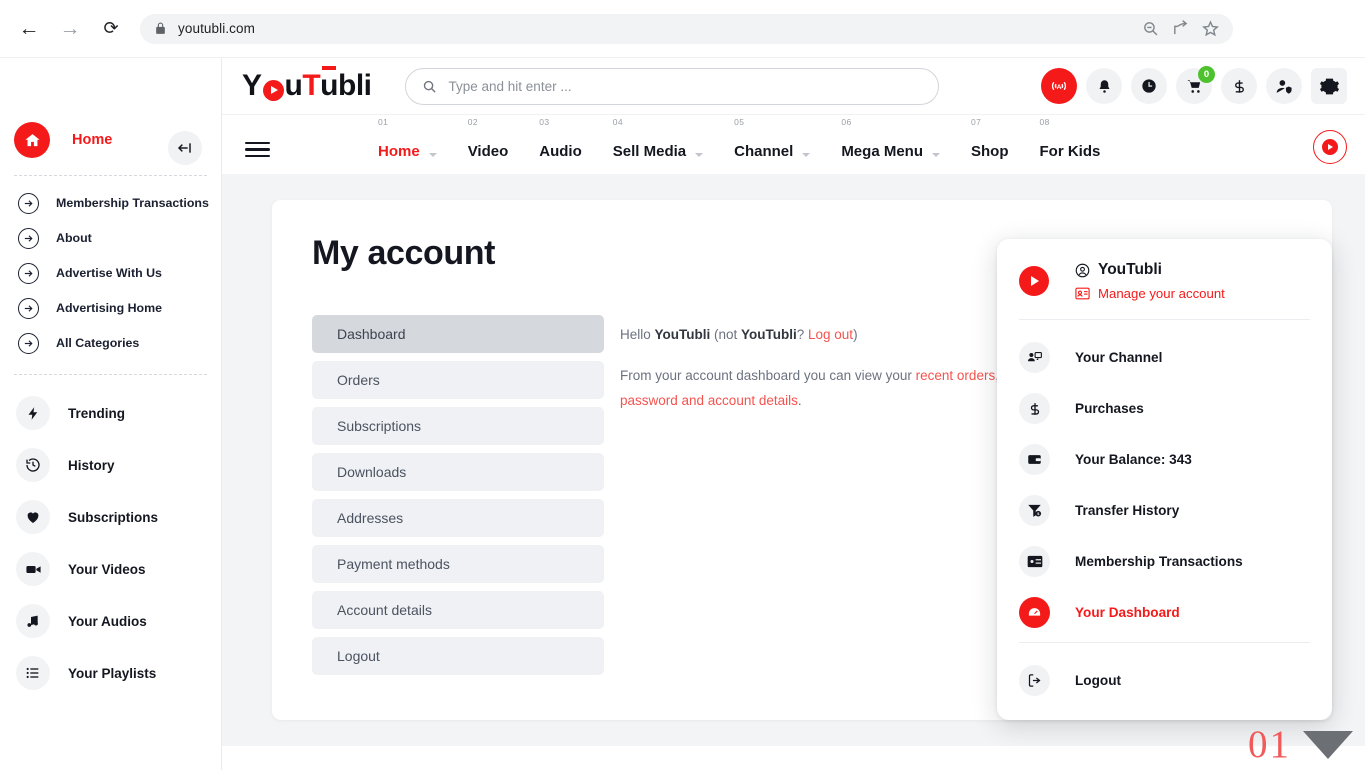 Image resolution: width=1365 pixels, height=770 pixels. Describe the element at coordinates (1164, 612) in the screenshot. I see `dropdown-item-your-dashboard: Your Dashboard` at that location.